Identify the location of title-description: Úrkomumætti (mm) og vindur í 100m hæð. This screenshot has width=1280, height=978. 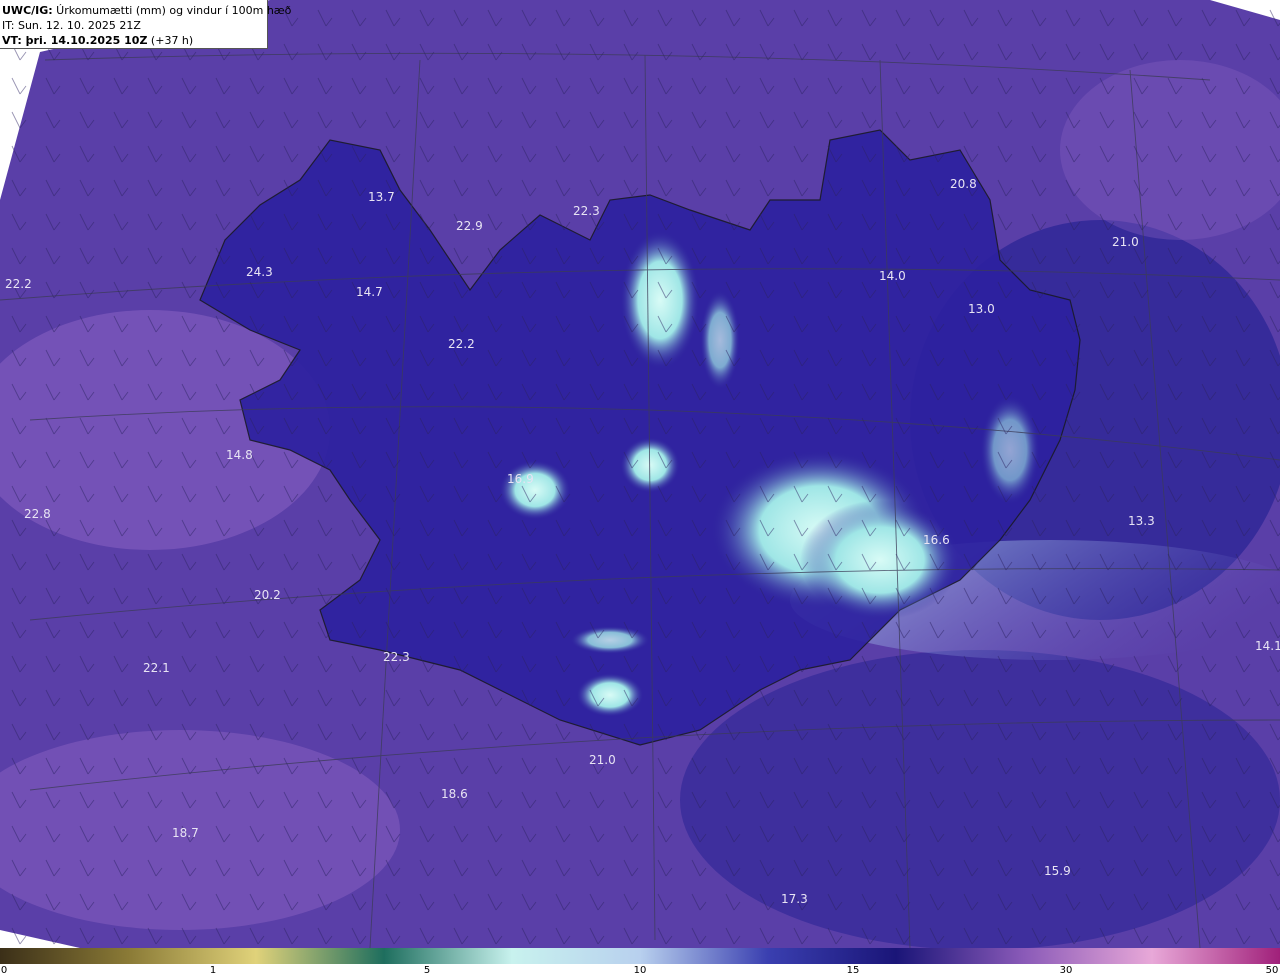
(172, 10).